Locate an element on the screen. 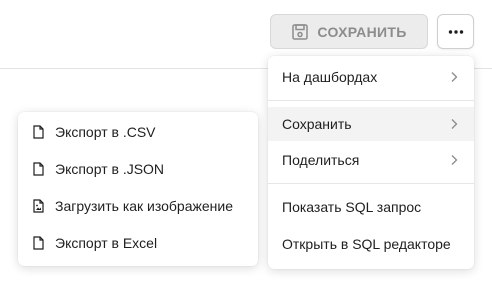  menu-item-label: Сохранить is located at coordinates (317, 124).